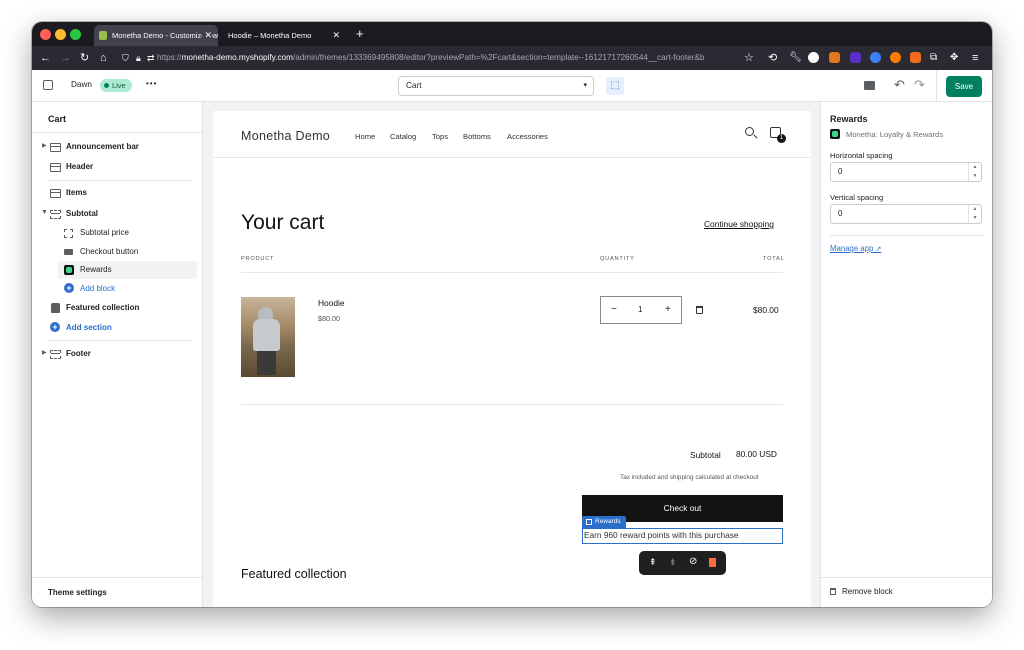 This screenshot has height=650, width=1024. What do you see at coordinates (48, 85) in the screenshot?
I see `exit-icon` at bounding box center [48, 85].